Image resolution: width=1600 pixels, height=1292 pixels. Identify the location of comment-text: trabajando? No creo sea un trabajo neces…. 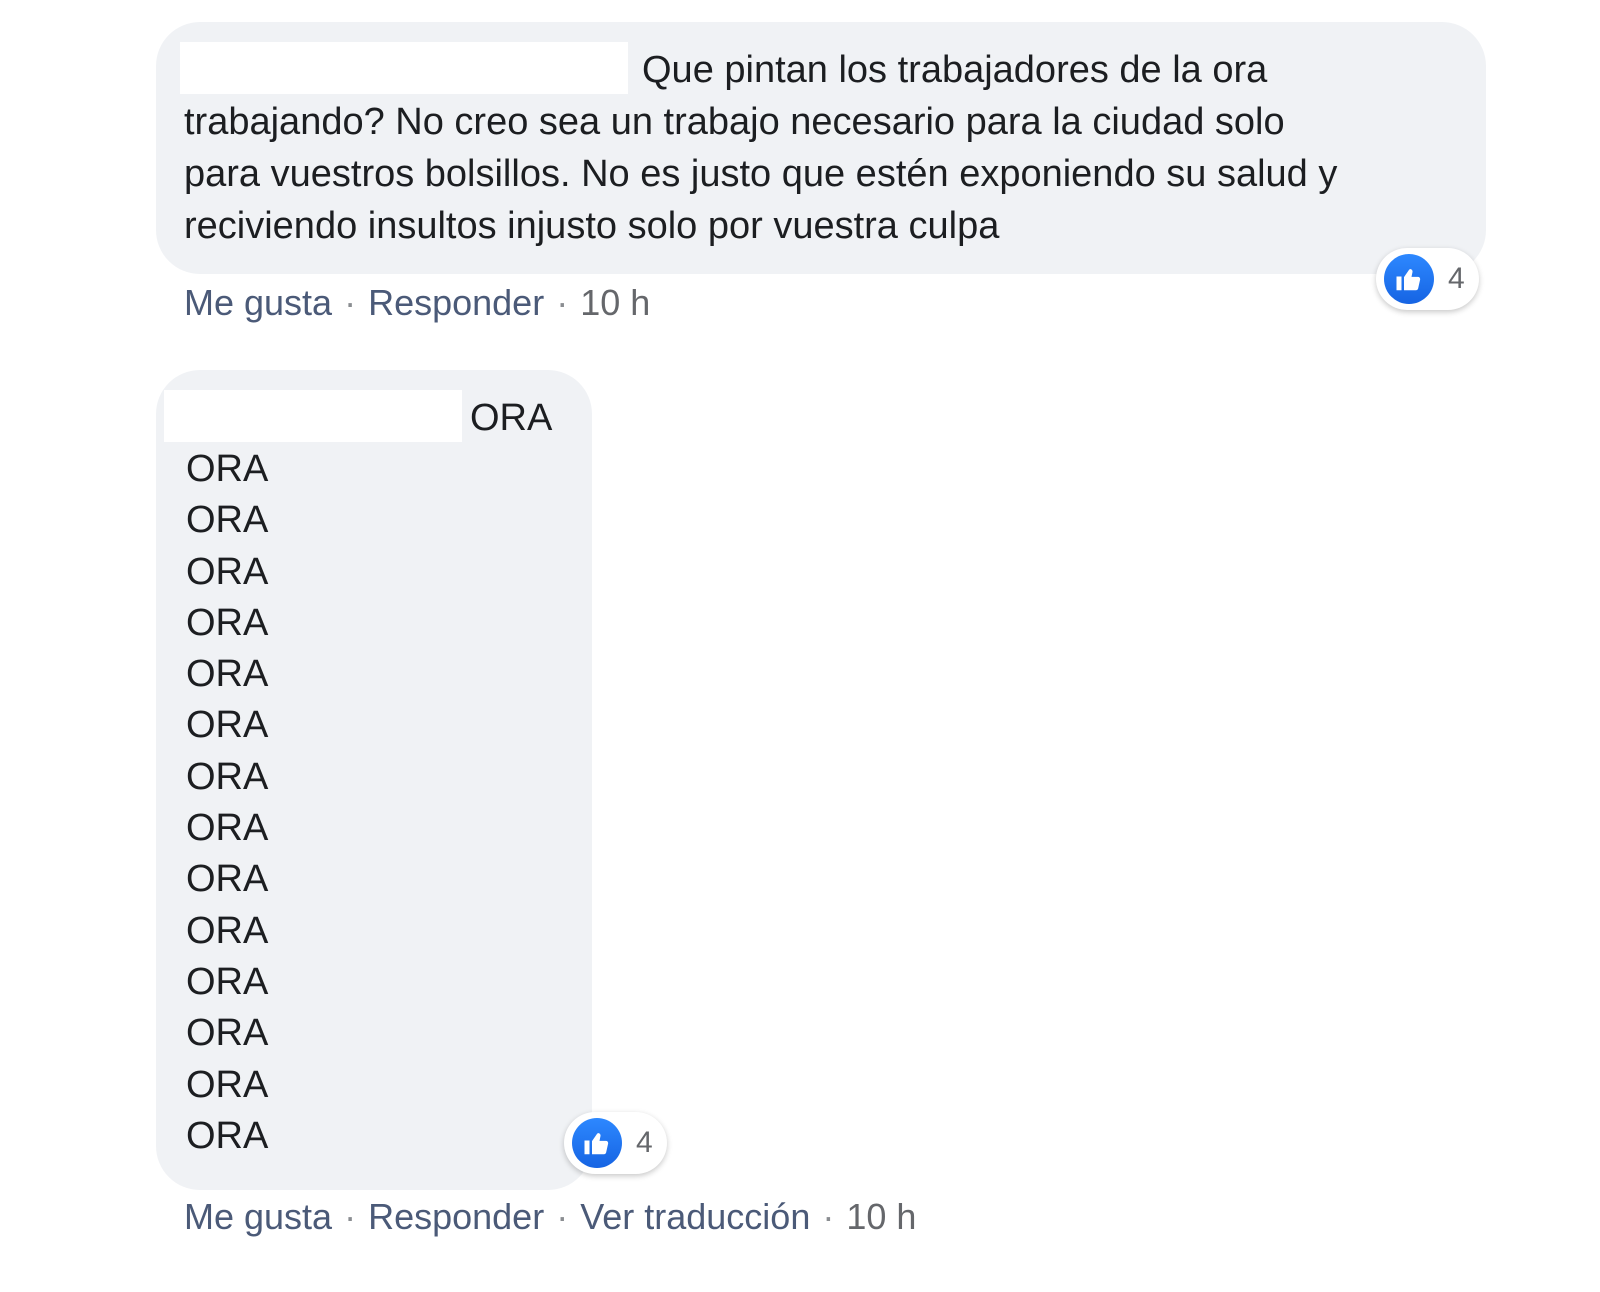
(761, 174).